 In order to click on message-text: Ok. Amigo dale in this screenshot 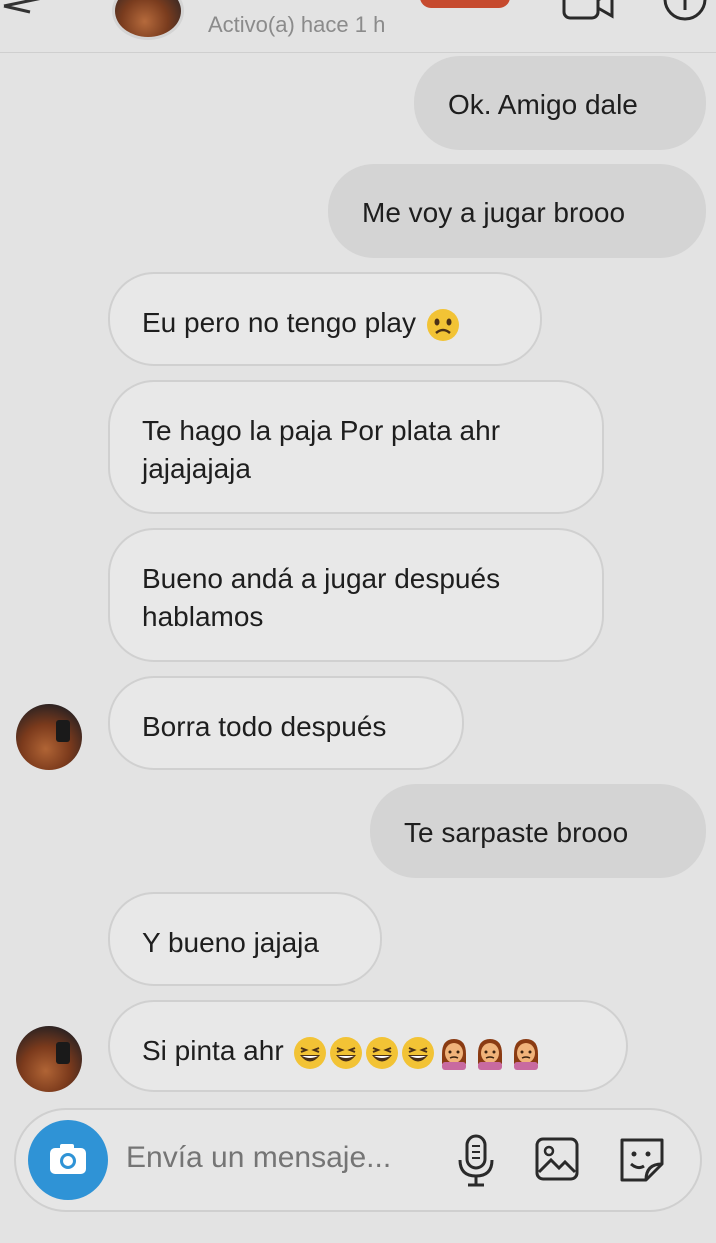, I will do `click(543, 104)`.